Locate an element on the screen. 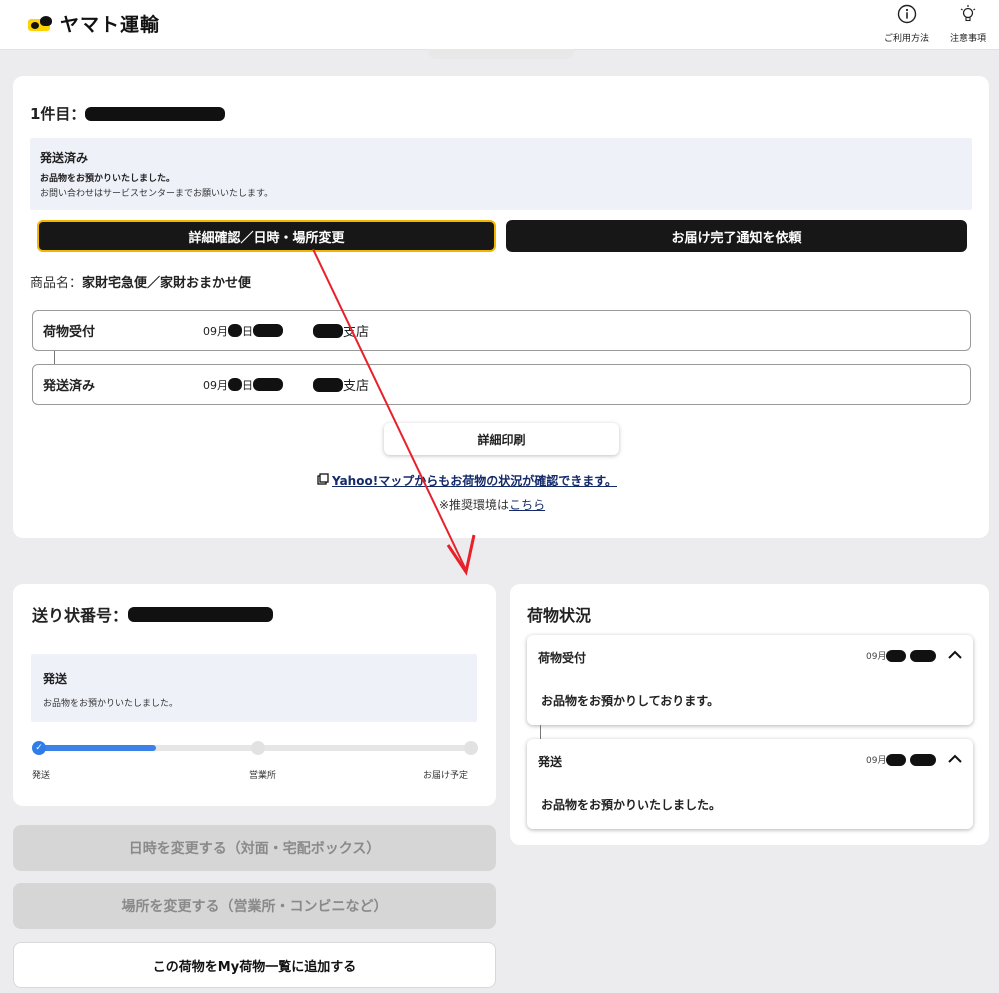 Image resolution: width=999 pixels, height=993 pixels. delivery-progress: ✓ is located at coordinates (255, 748).